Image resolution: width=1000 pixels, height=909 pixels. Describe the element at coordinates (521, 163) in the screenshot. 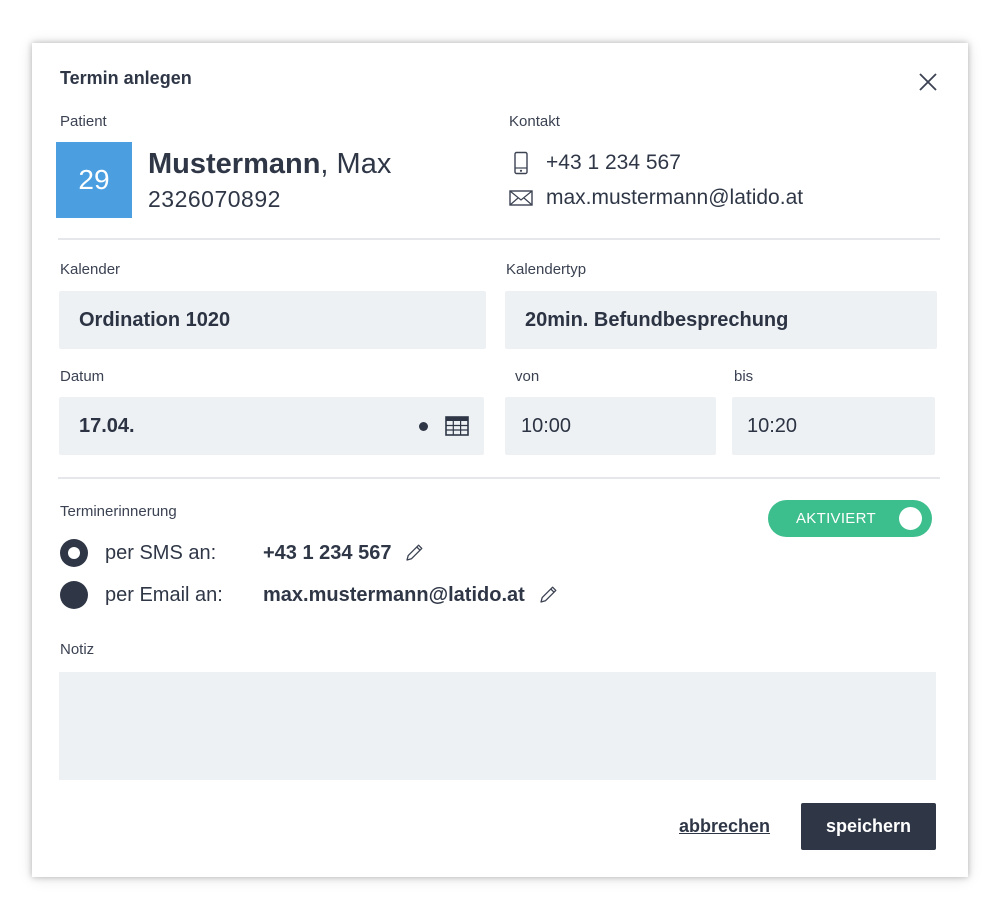

I see `mobile-phone-icon` at that location.